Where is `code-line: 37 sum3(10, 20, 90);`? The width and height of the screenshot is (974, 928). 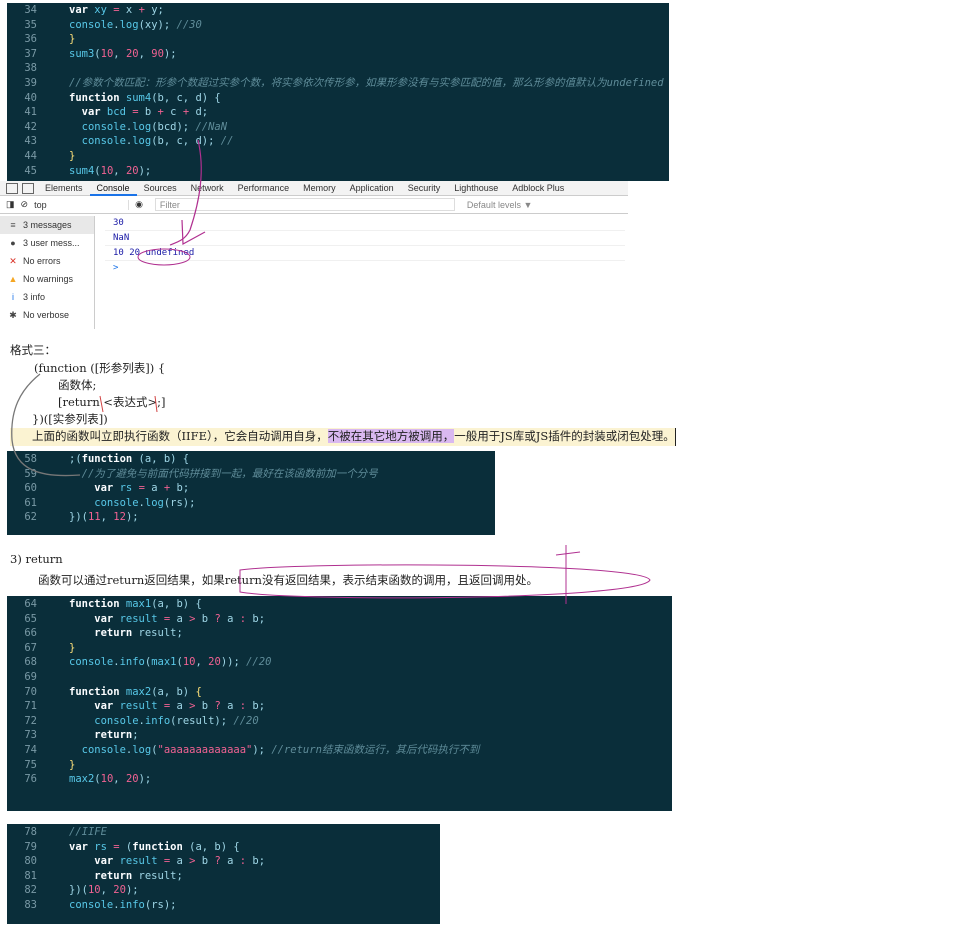 code-line: 37 sum3(10, 20, 90); is located at coordinates (338, 54).